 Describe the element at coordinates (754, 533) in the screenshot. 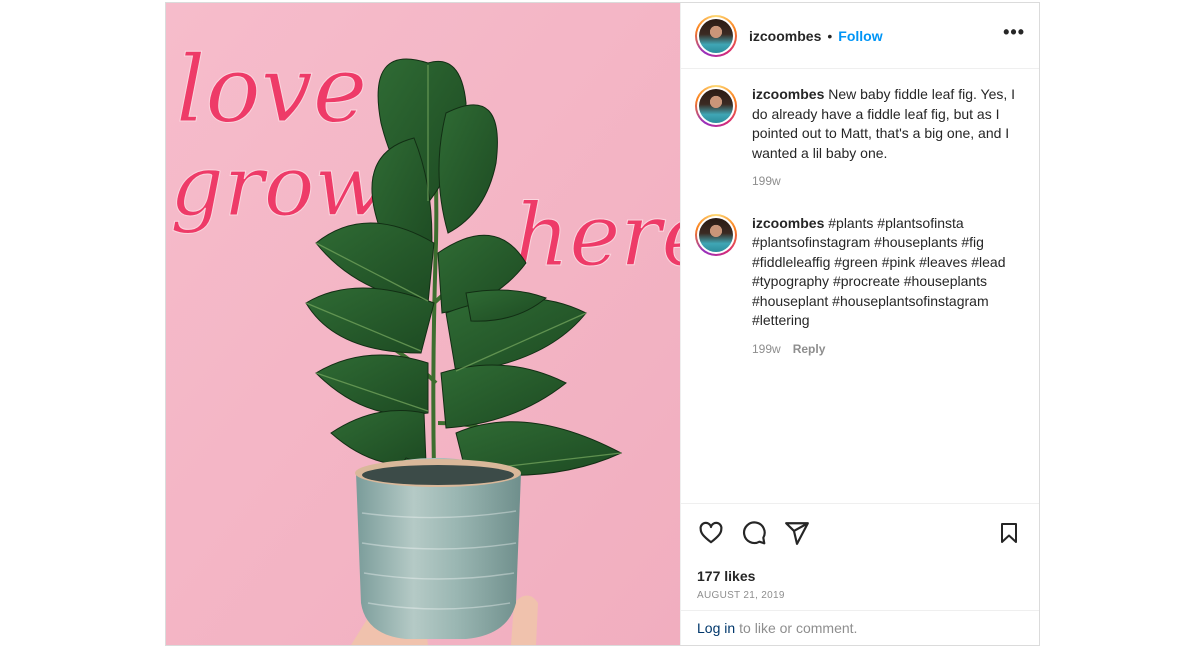

I see `comment-icon` at that location.